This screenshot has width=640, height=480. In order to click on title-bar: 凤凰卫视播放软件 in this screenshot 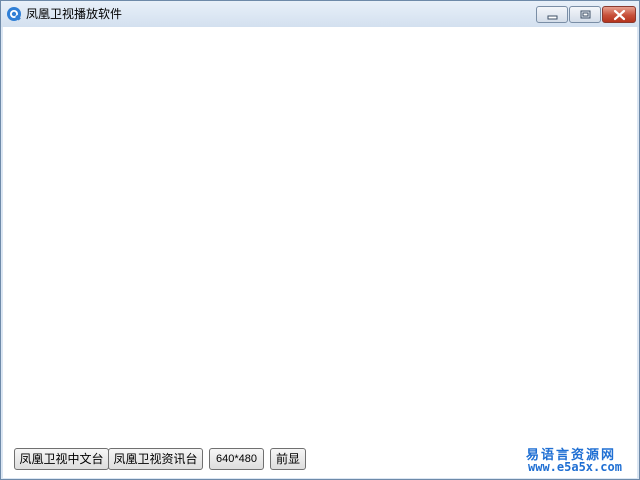, I will do `click(320, 14)`.